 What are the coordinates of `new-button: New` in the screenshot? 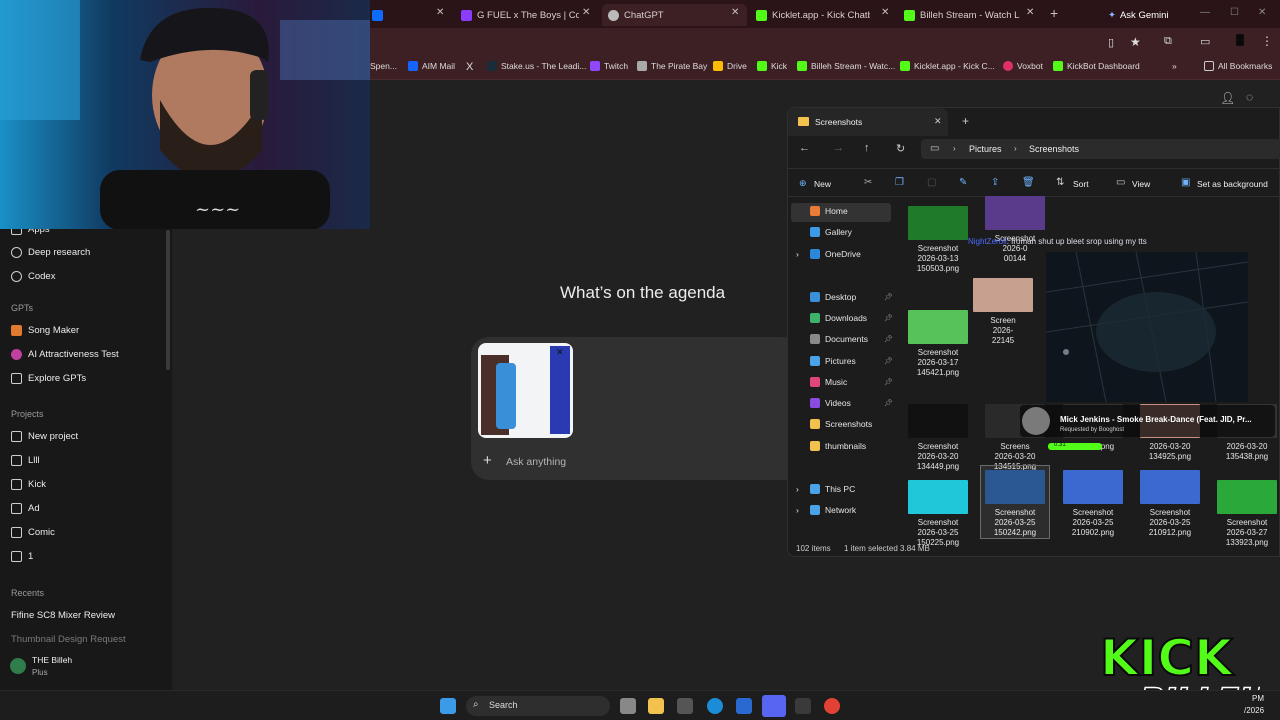 It's located at (822, 184).